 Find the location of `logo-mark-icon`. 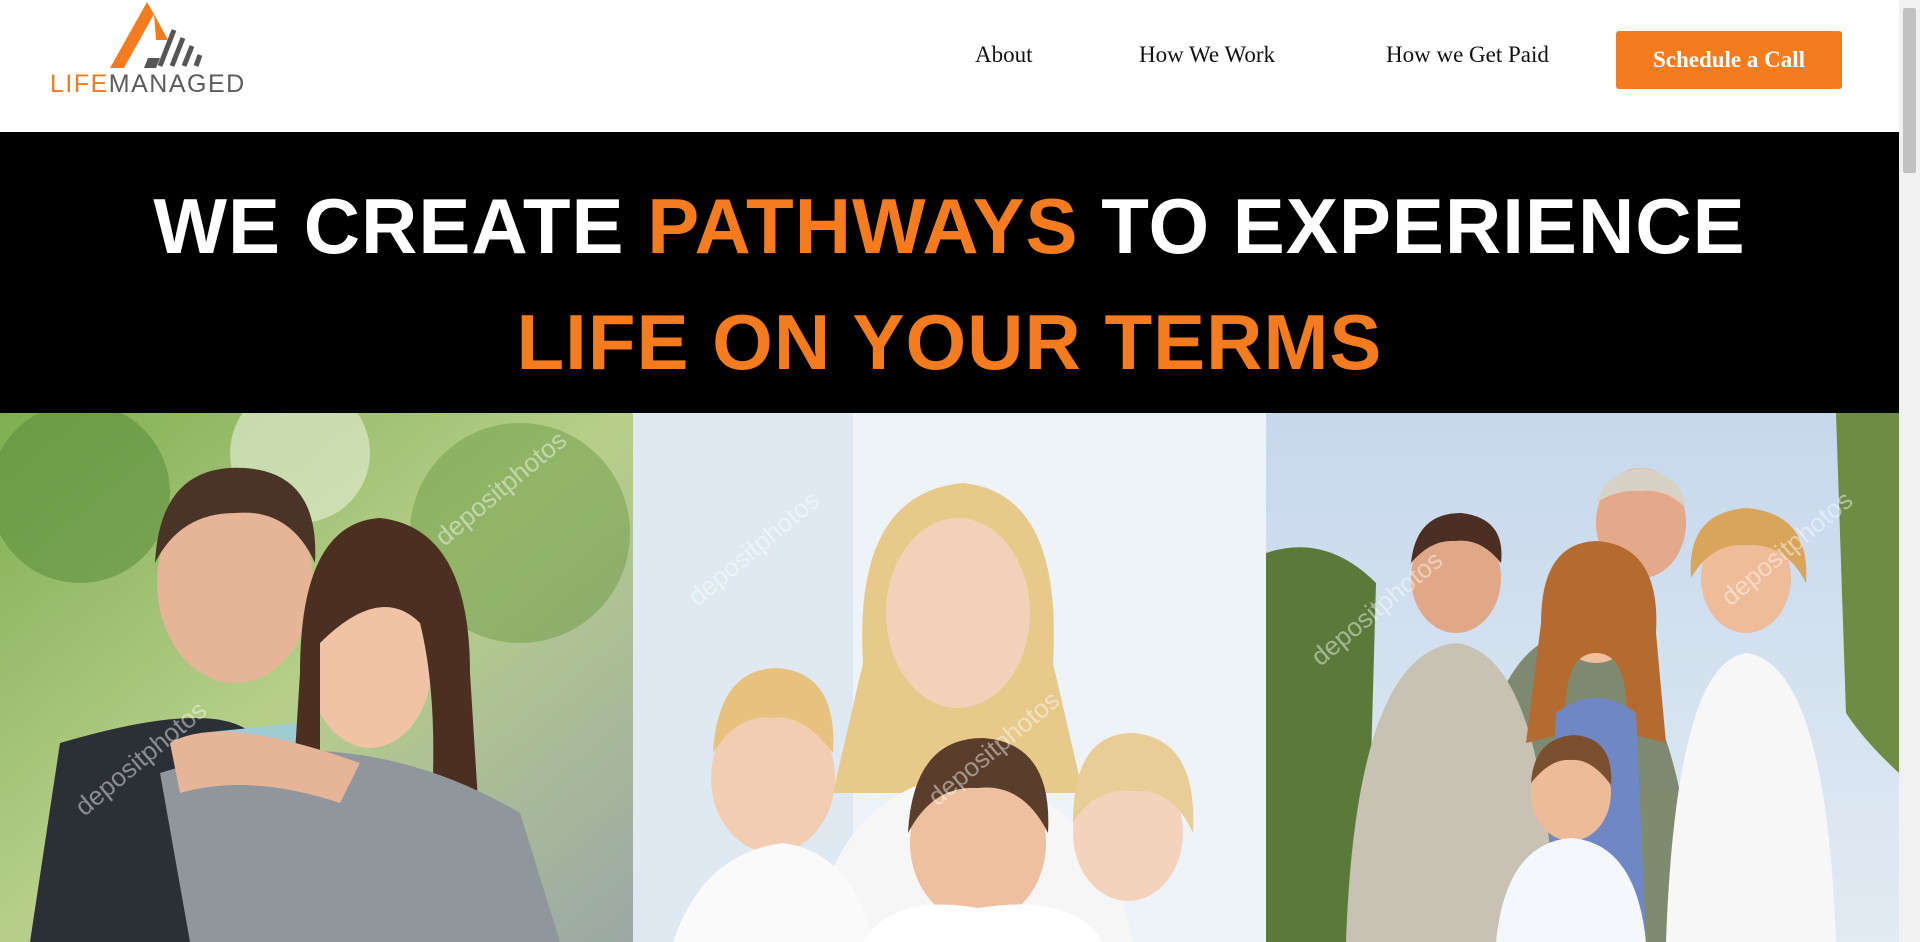

logo-mark-icon is located at coordinates (156, 35).